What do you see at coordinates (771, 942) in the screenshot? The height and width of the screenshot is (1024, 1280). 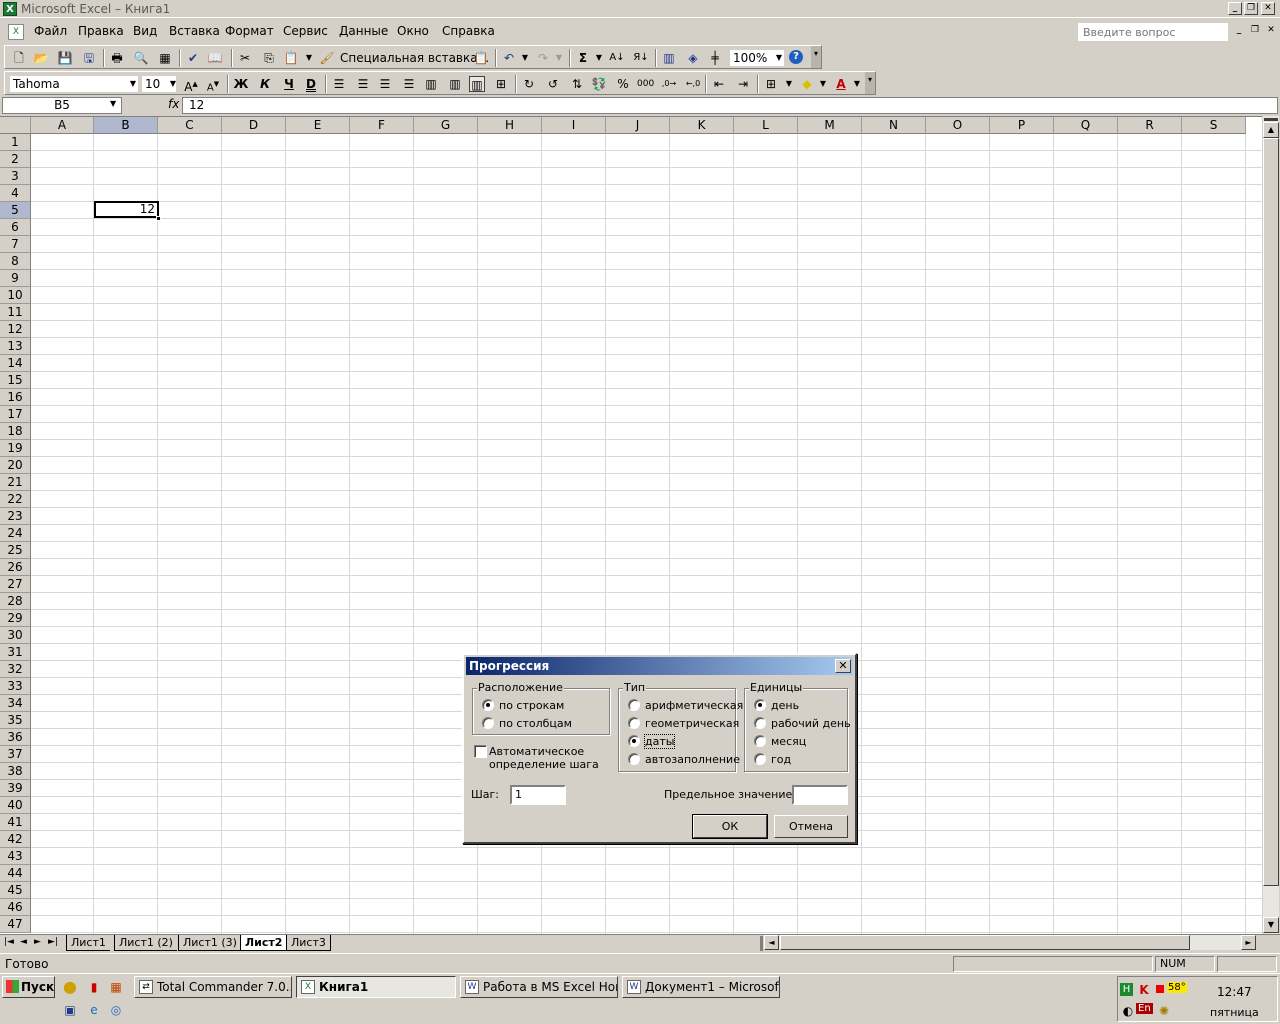 I see `scroll-left-icon: ◄` at bounding box center [771, 942].